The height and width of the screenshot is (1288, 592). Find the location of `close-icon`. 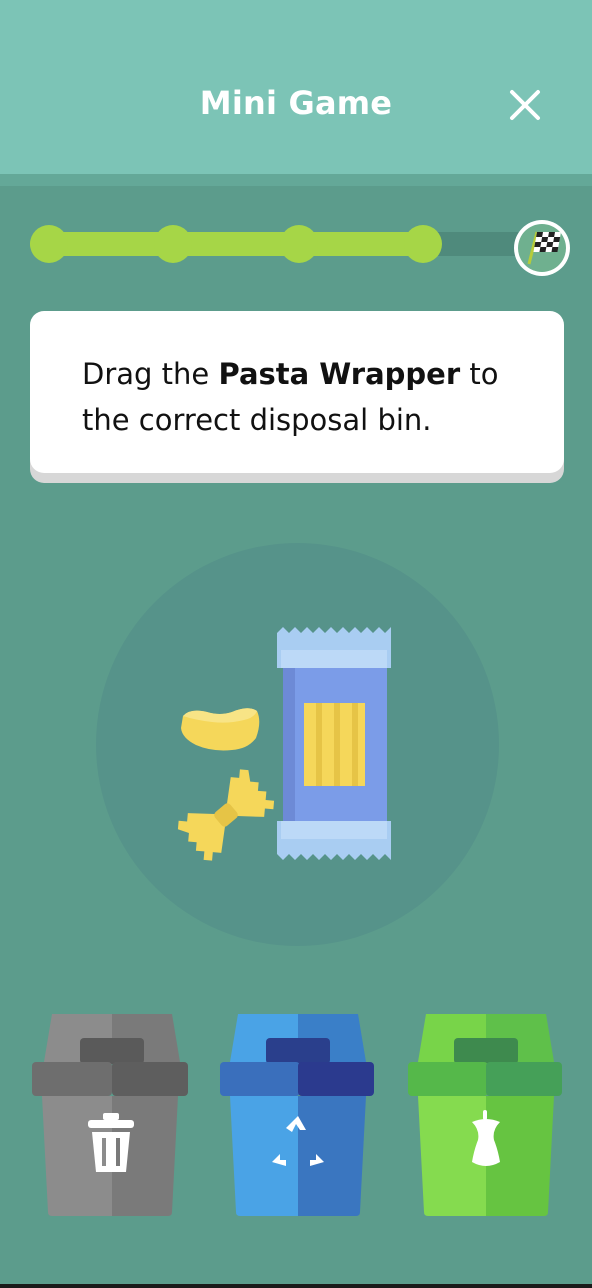

close-icon is located at coordinates (525, 105).